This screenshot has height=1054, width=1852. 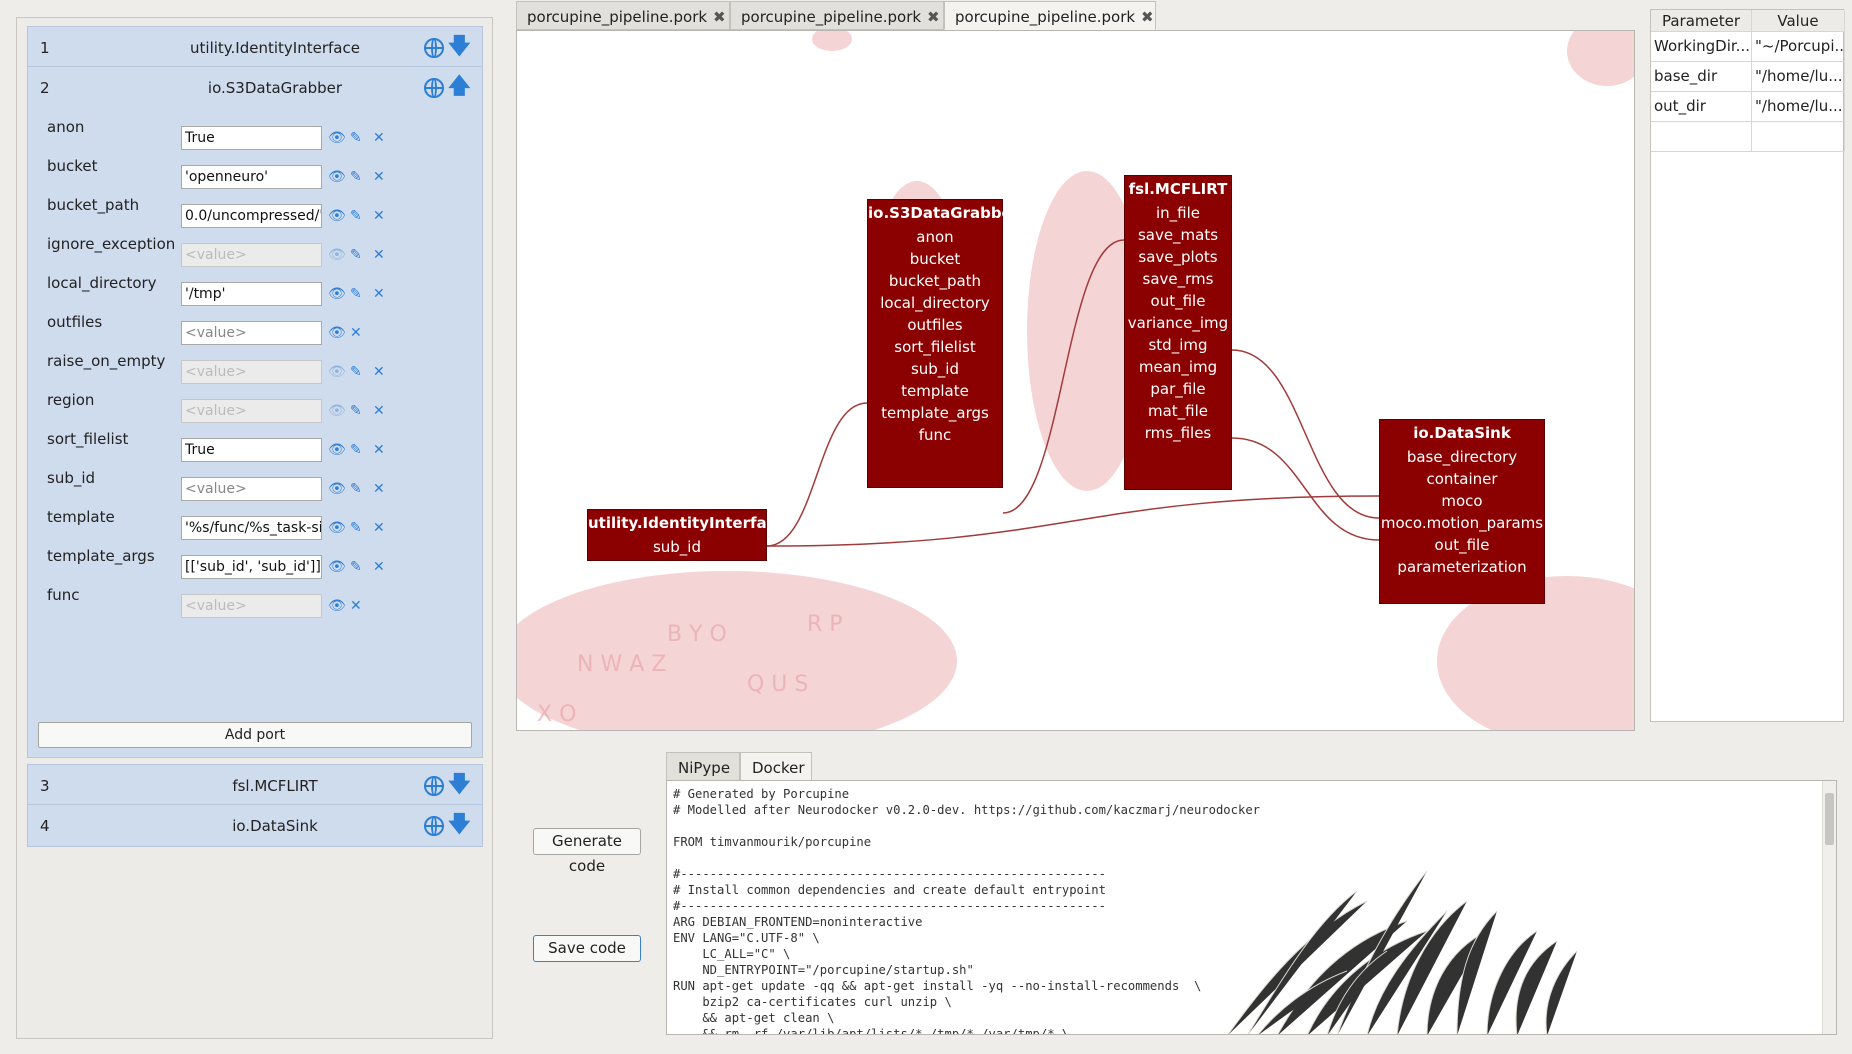 I want to click on graph-node-identity: utility.IdentityInterface sub_id, so click(x=686, y=535).